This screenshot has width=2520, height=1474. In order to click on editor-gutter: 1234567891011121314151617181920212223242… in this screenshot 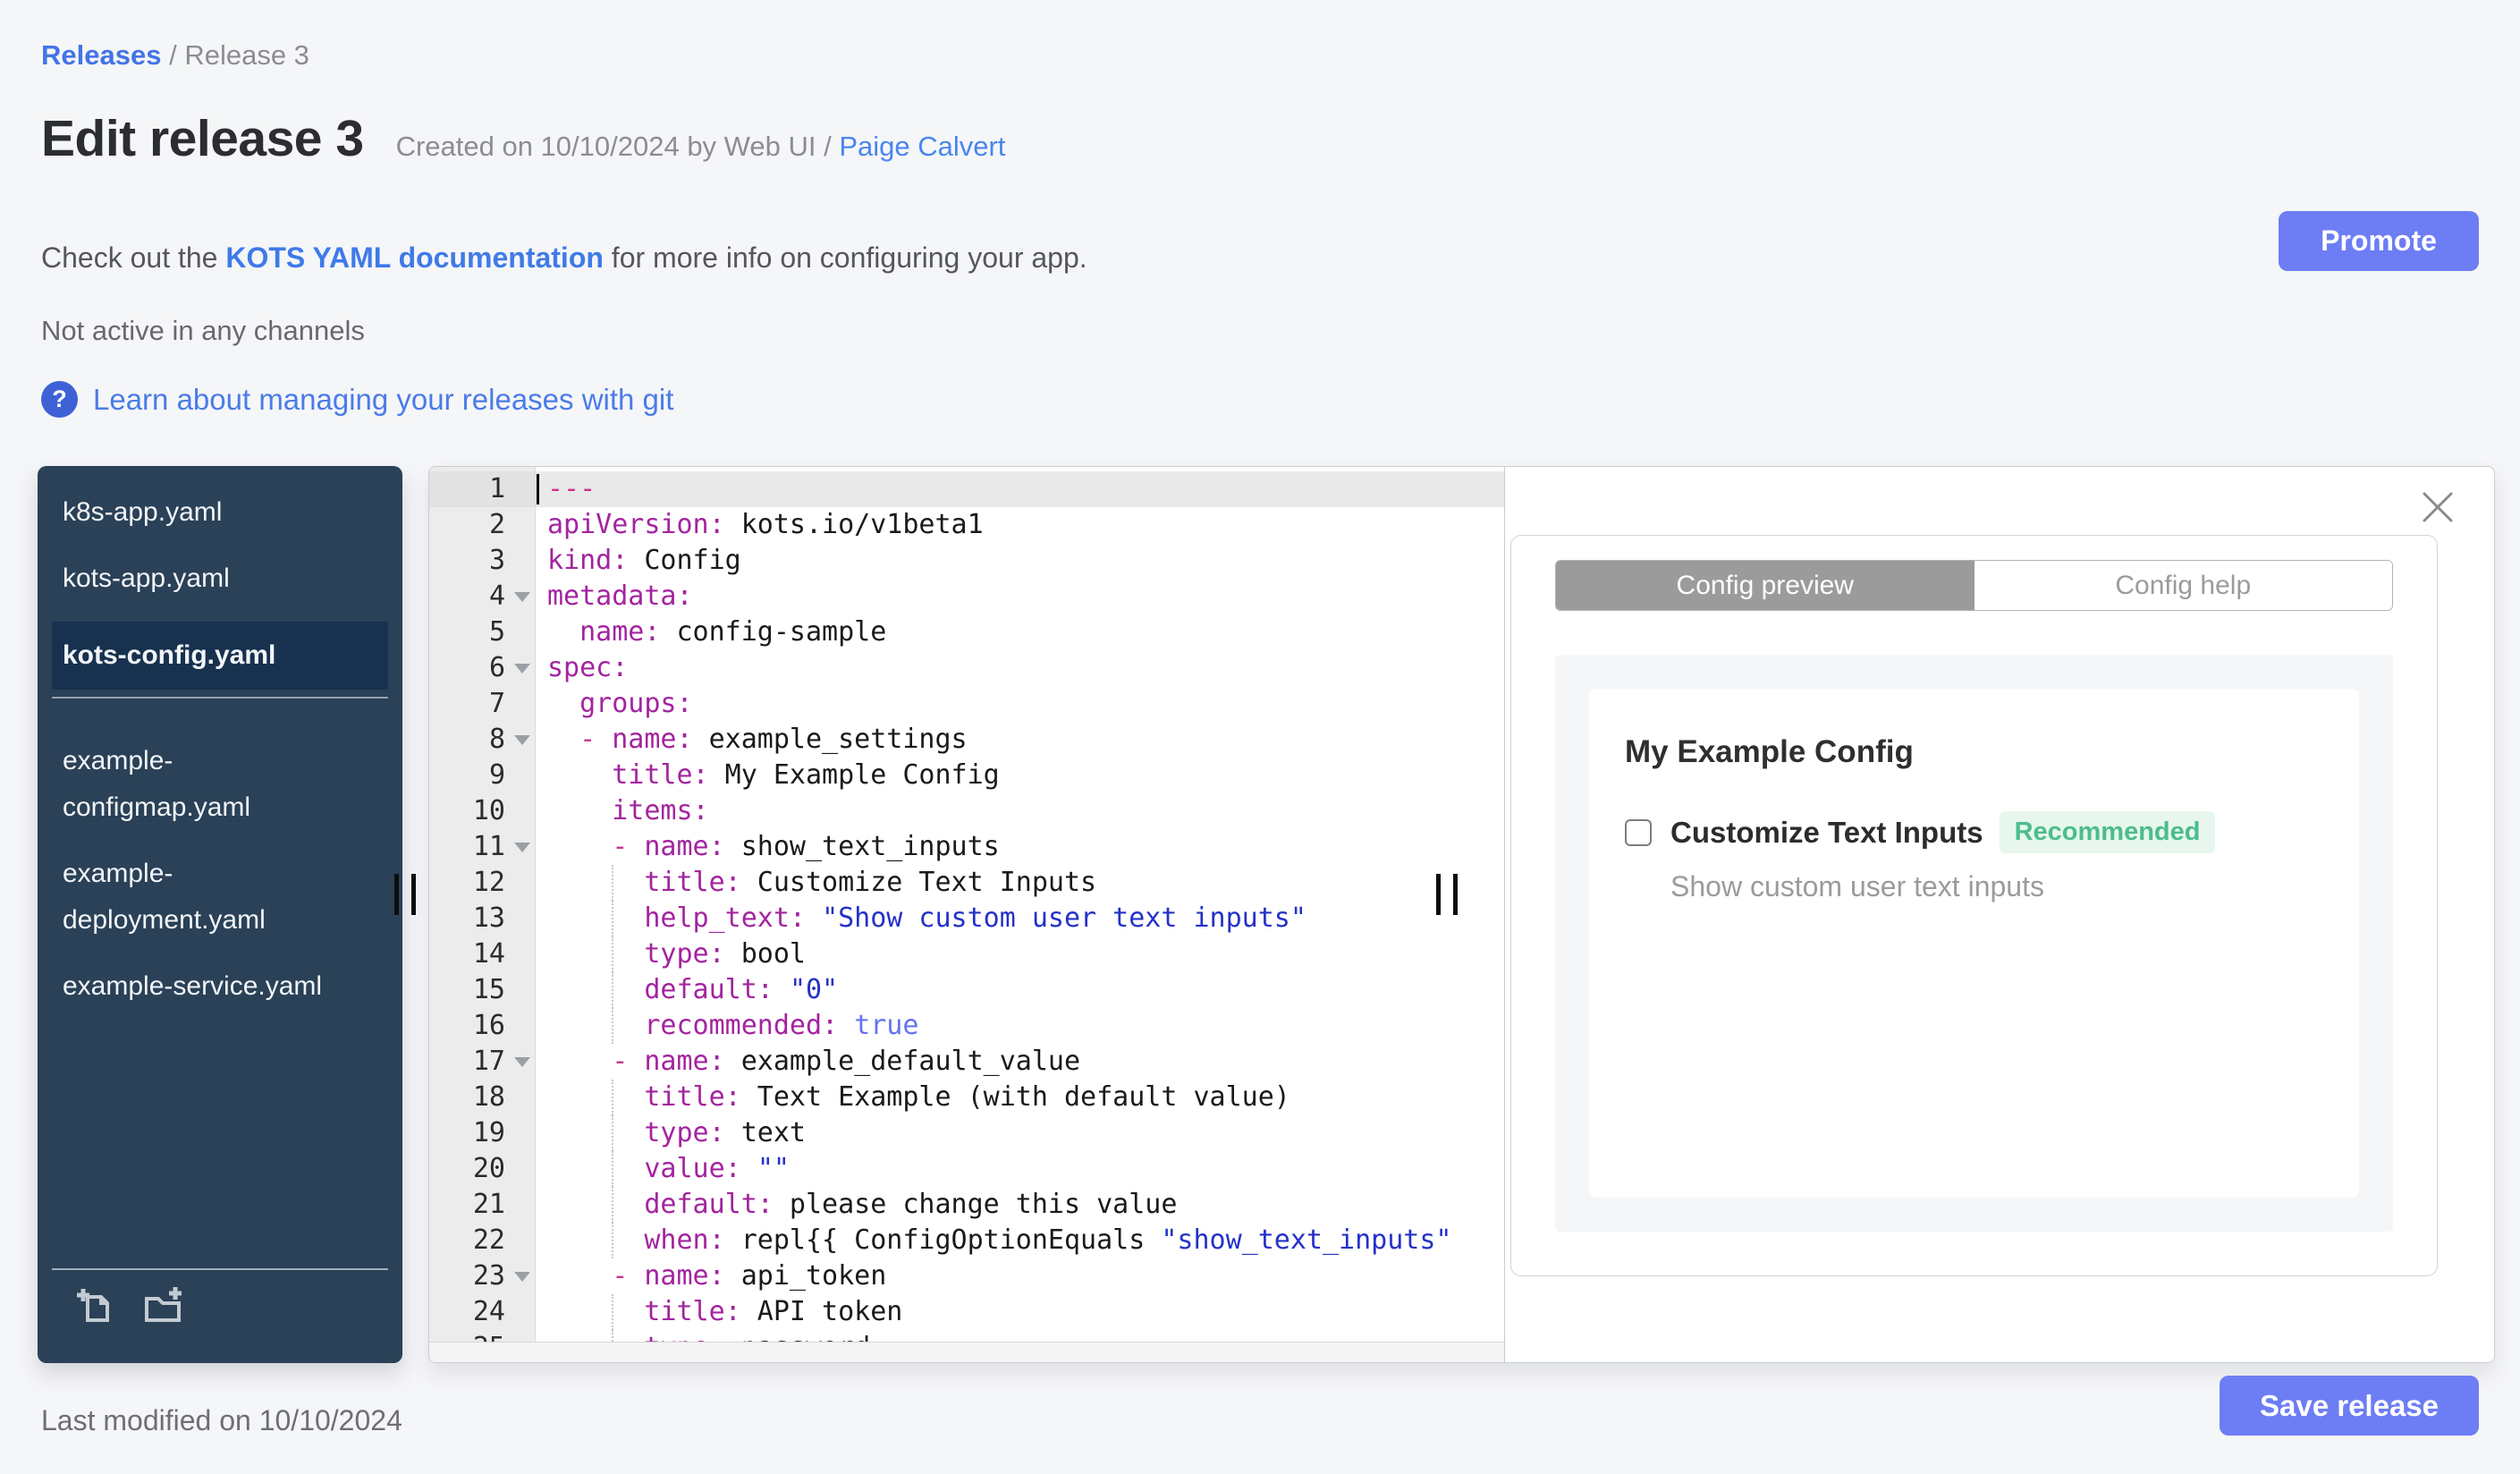, I will do `click(482, 914)`.